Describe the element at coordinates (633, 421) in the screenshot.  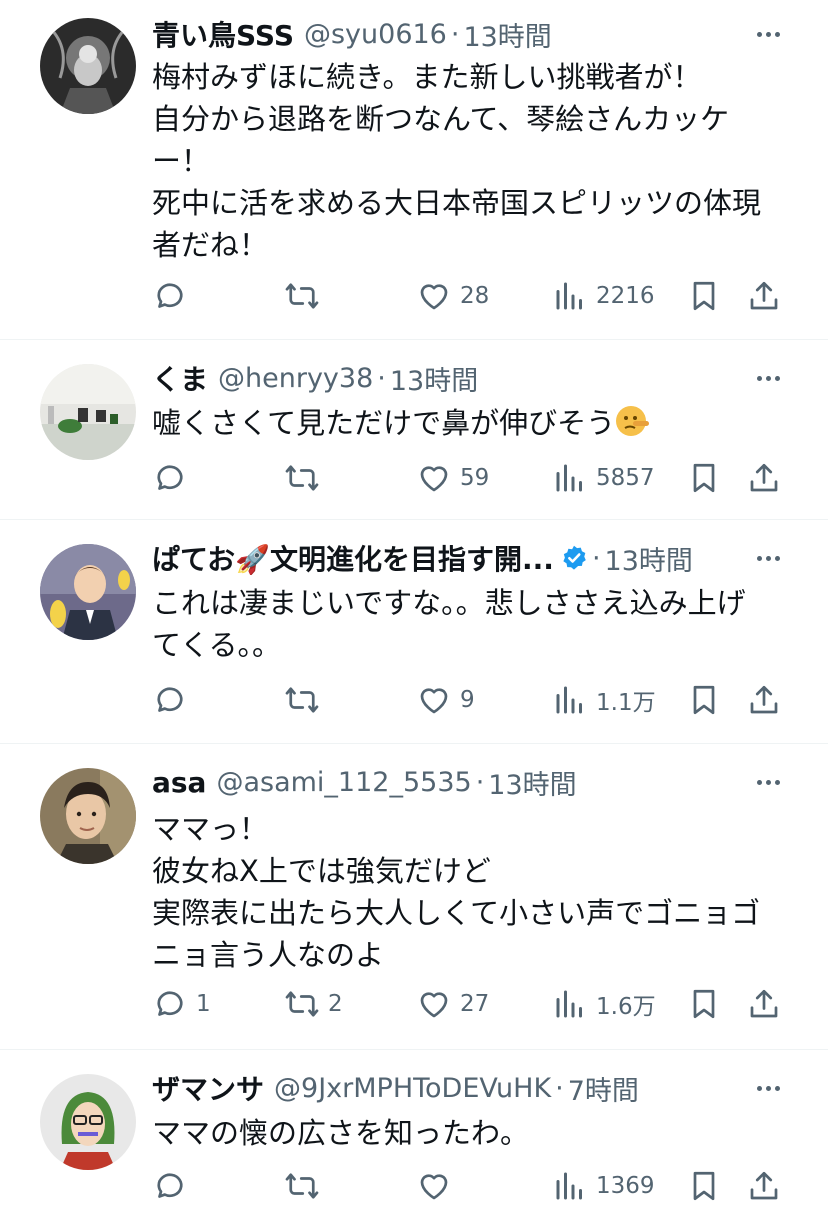
I see `lying-face-emoji` at that location.